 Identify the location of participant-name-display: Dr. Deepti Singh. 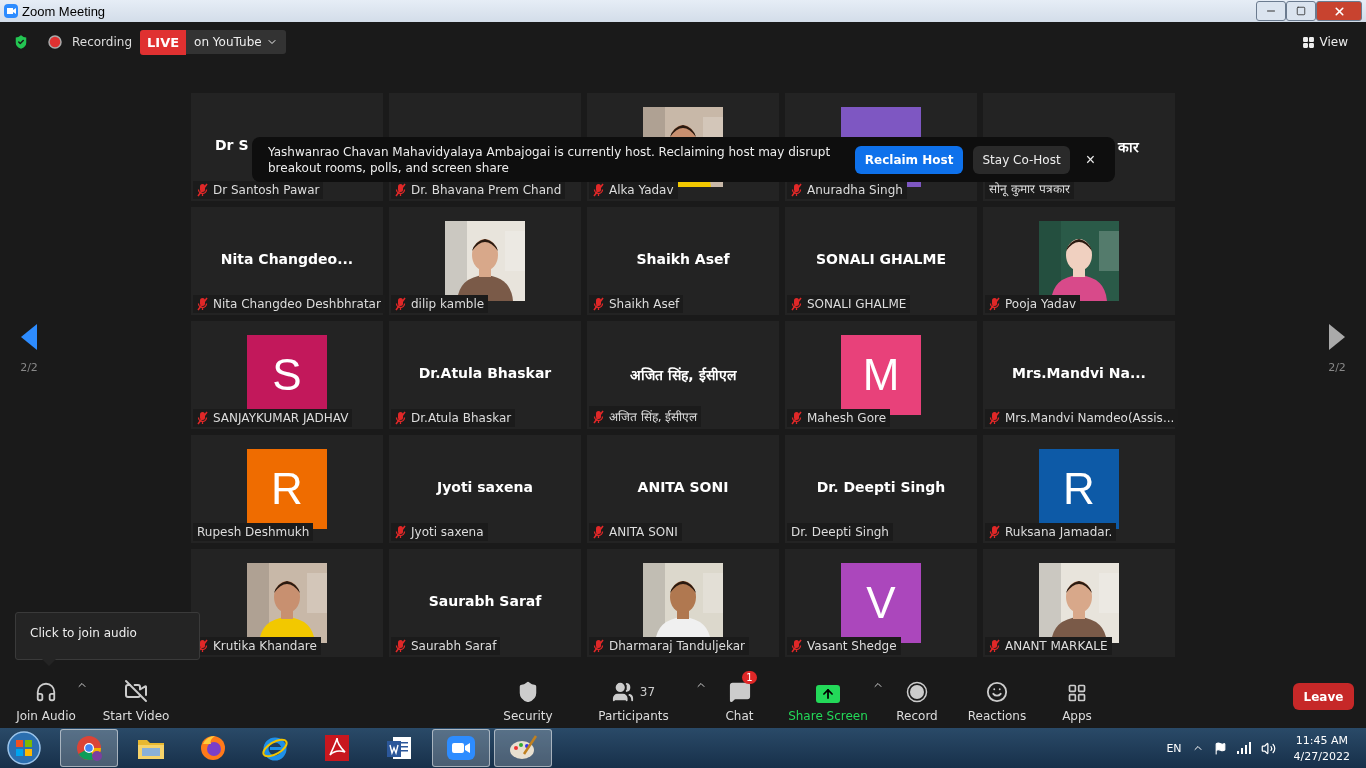
(881, 487).